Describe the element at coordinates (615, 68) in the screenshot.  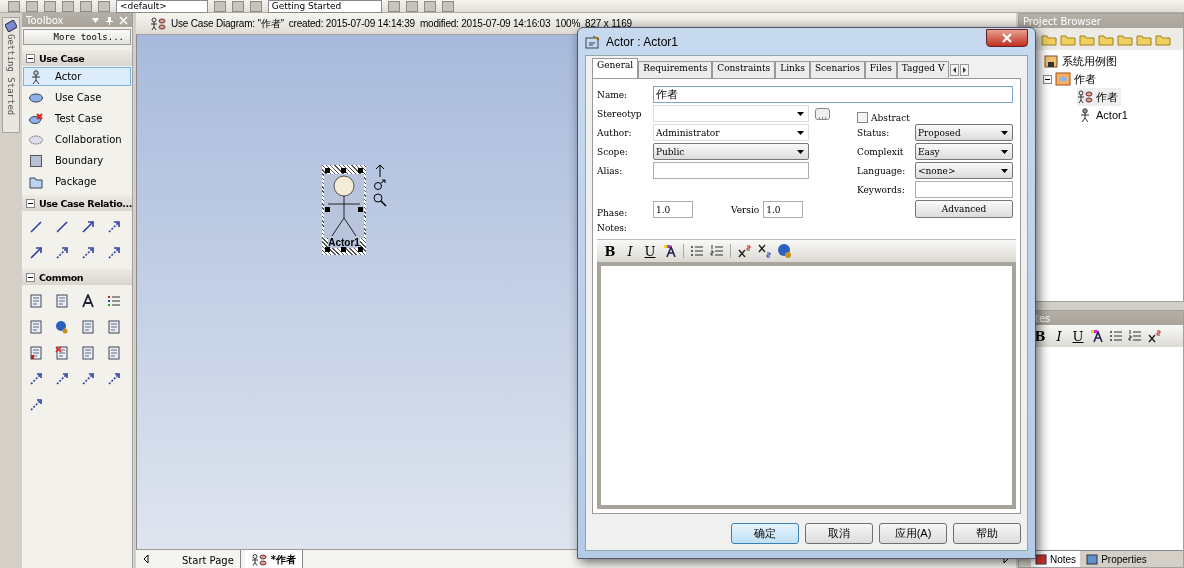
I see `dialog-tab: General` at that location.